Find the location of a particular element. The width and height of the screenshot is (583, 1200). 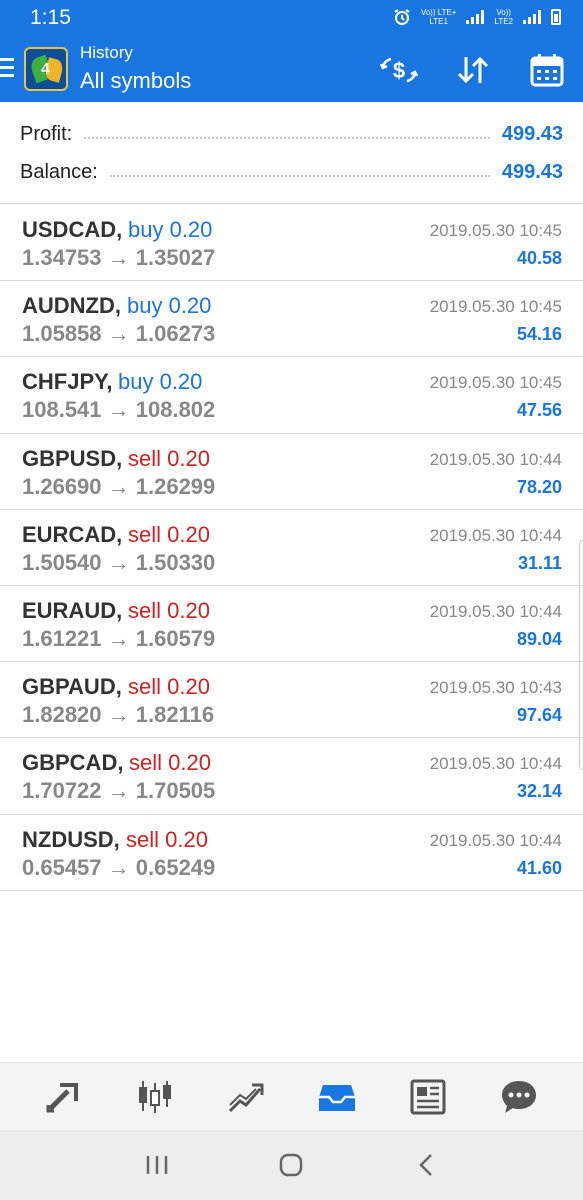

trade-profit: 78.20 is located at coordinates (539, 486).